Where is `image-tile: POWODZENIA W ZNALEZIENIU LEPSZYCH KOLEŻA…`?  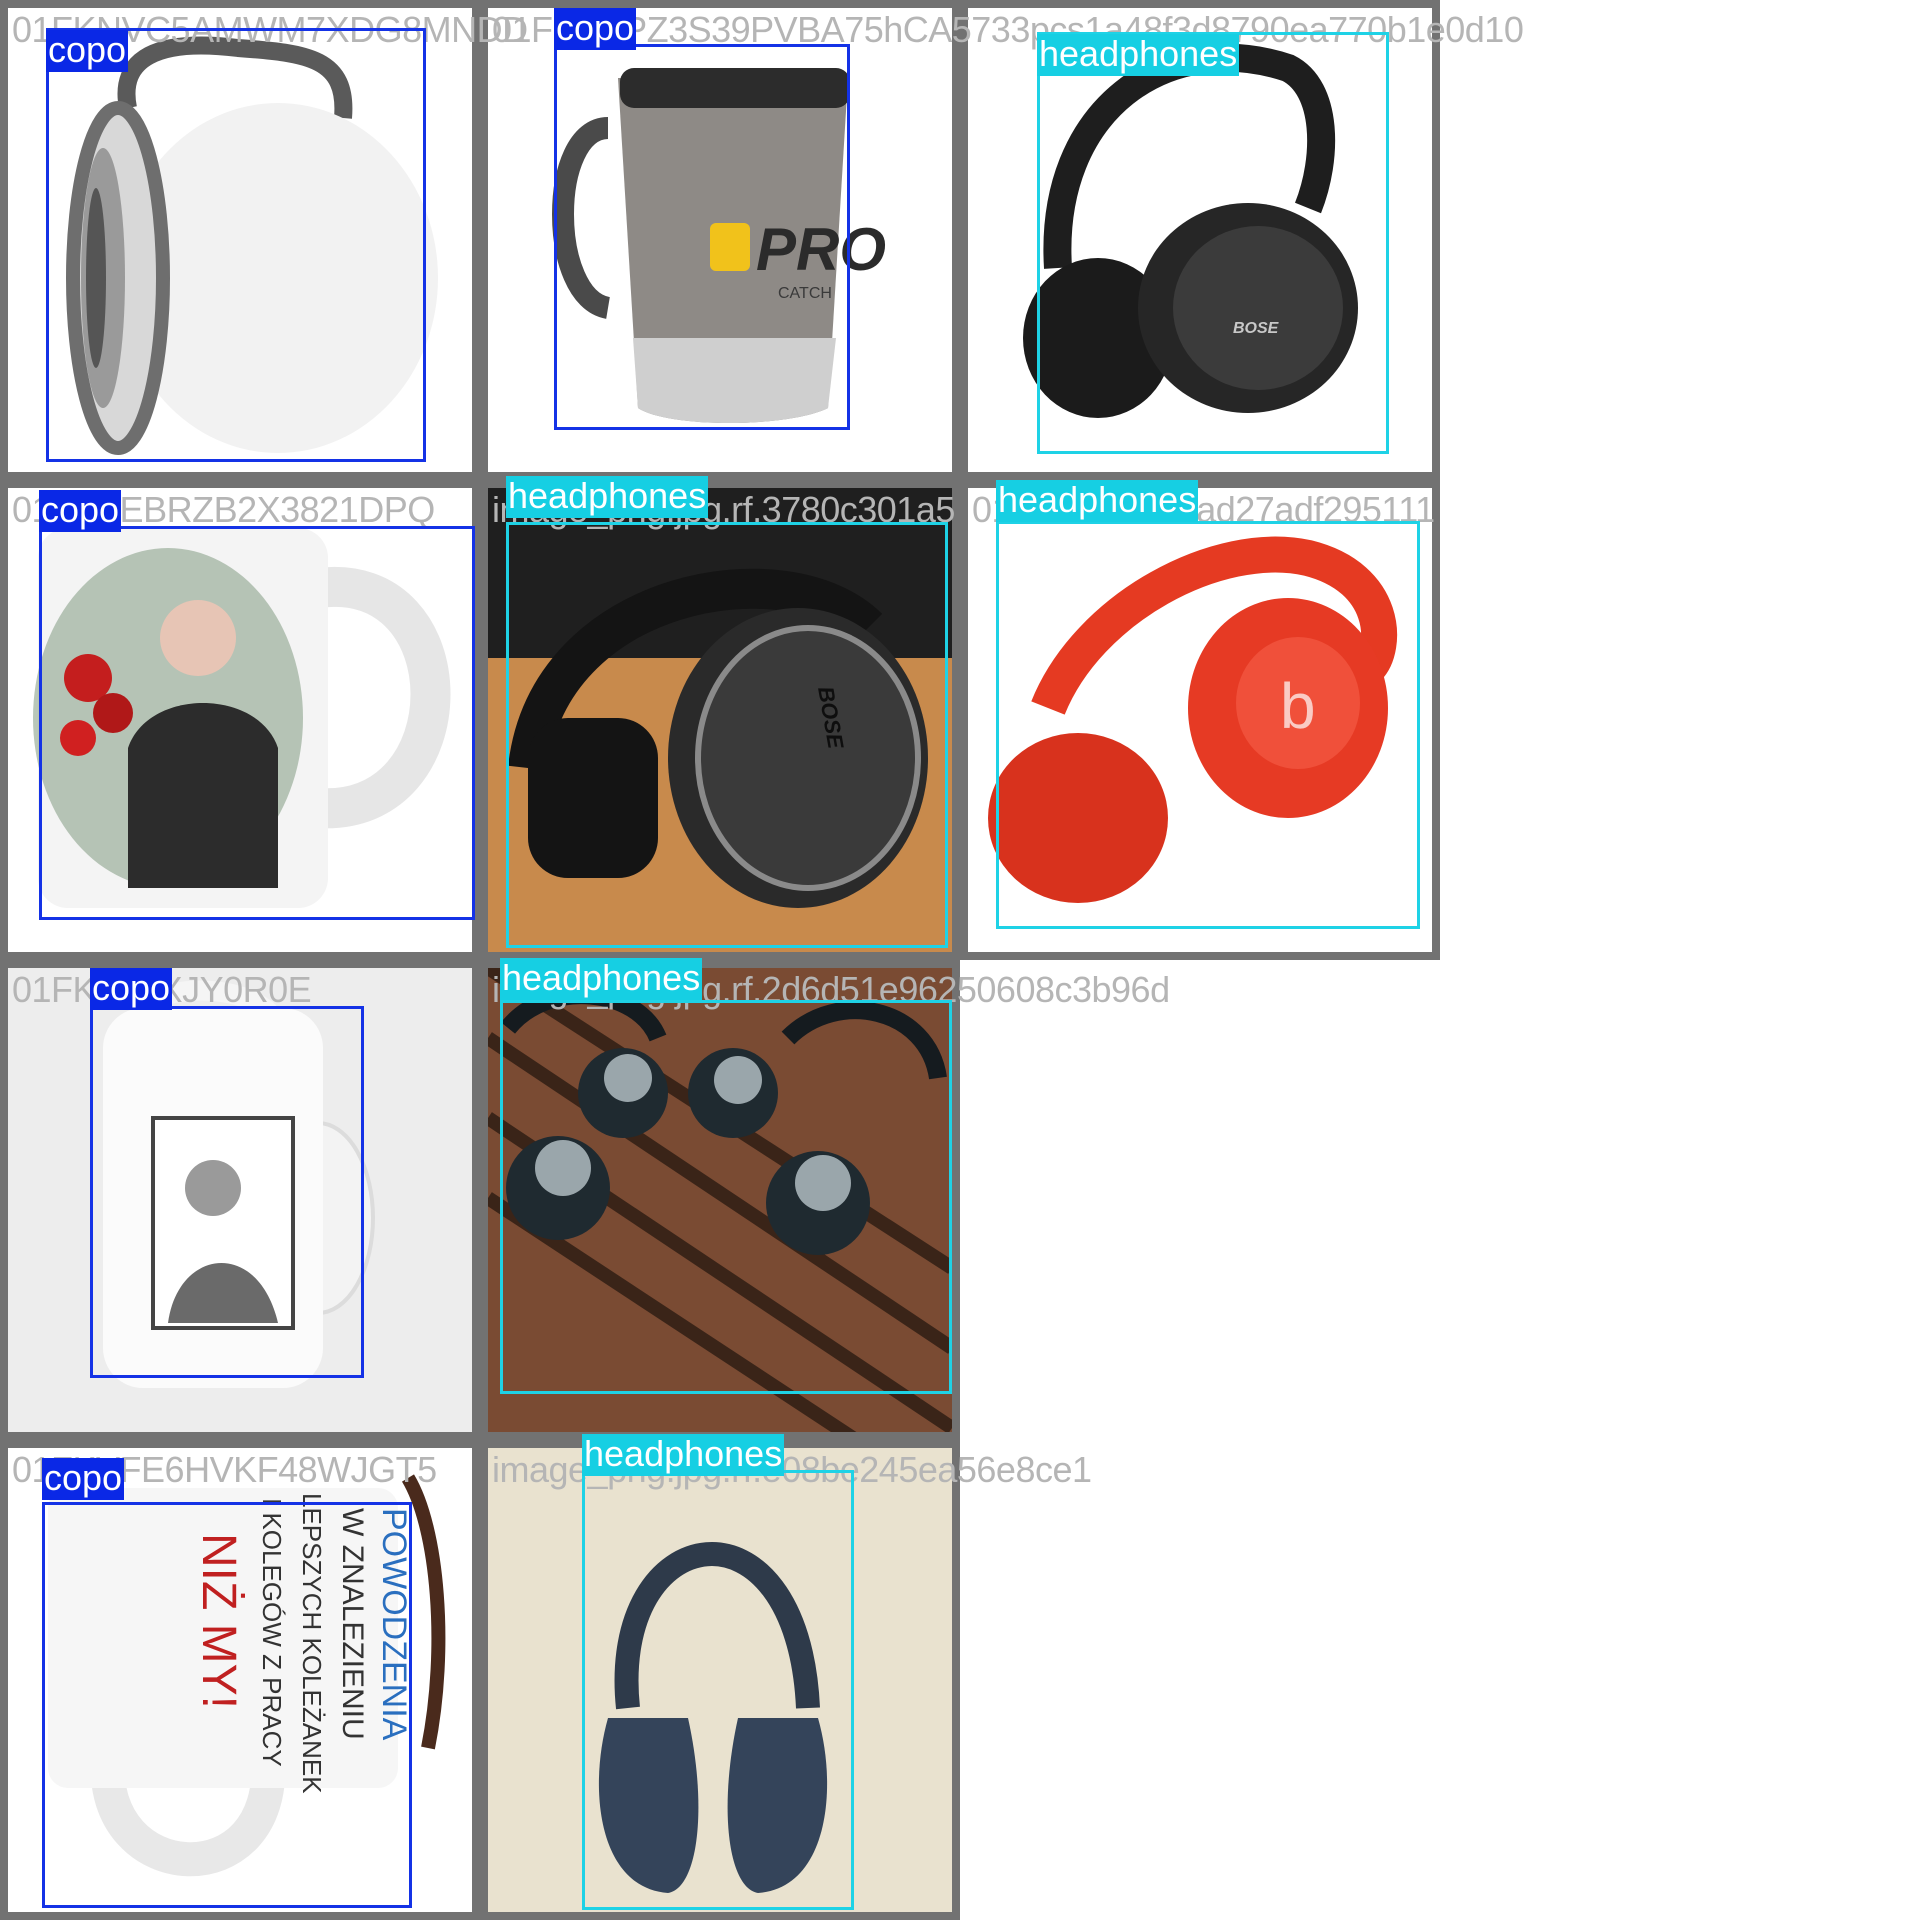 image-tile: POWODZENIA W ZNALEZIENIU LEPSZYCH KOLEŻA… is located at coordinates (240, 1680).